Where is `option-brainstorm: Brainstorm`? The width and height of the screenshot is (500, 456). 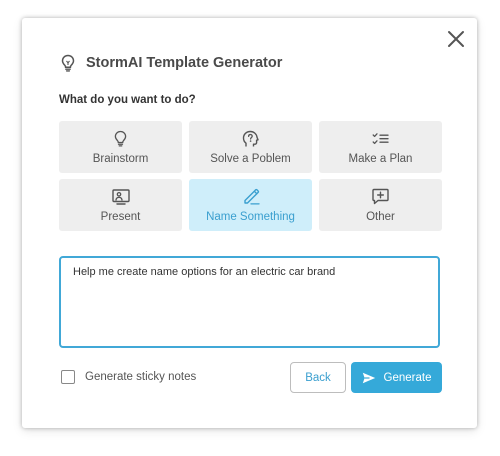 option-brainstorm: Brainstorm is located at coordinates (120, 147).